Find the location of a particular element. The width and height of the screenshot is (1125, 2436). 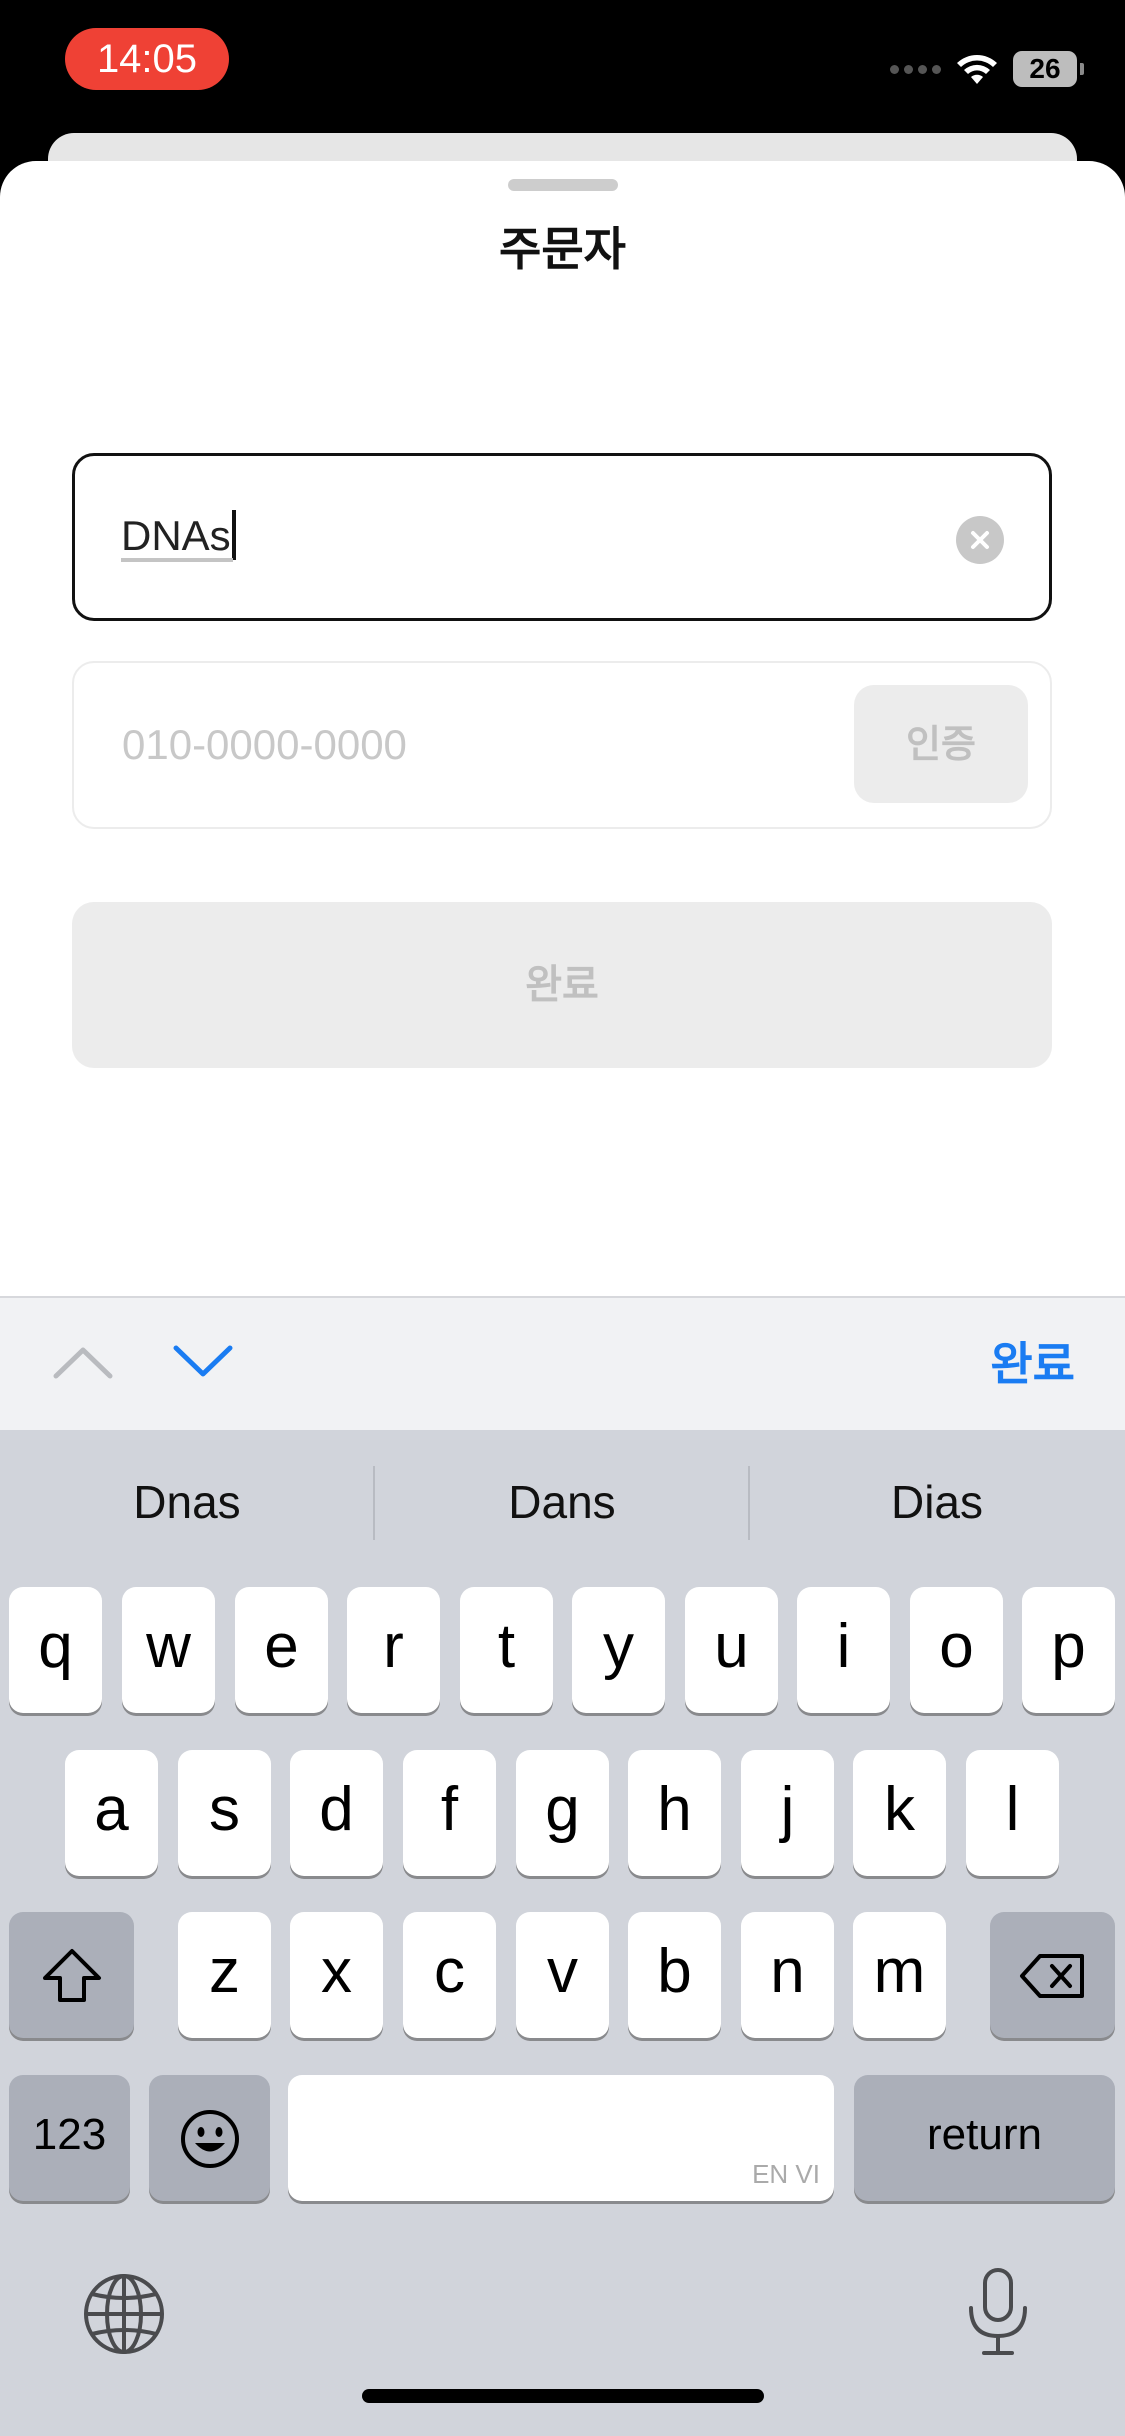

numbers-key: 123 is located at coordinates (69, 2138).